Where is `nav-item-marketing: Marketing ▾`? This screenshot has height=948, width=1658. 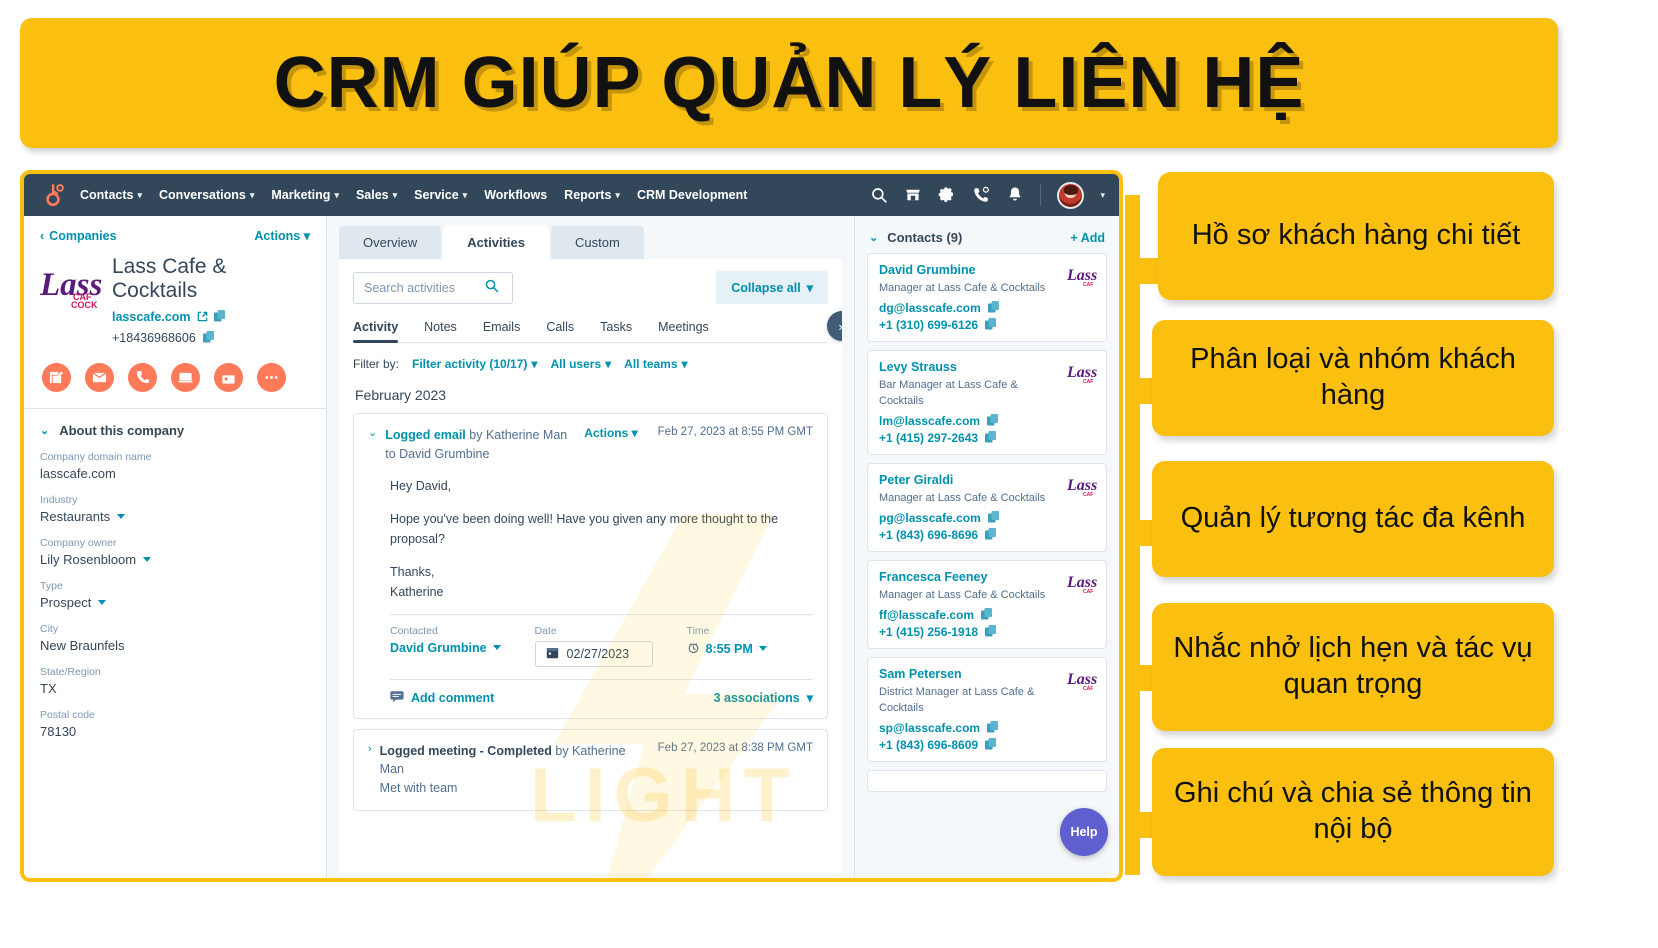
nav-item-marketing: Marketing ▾ is located at coordinates (305, 195).